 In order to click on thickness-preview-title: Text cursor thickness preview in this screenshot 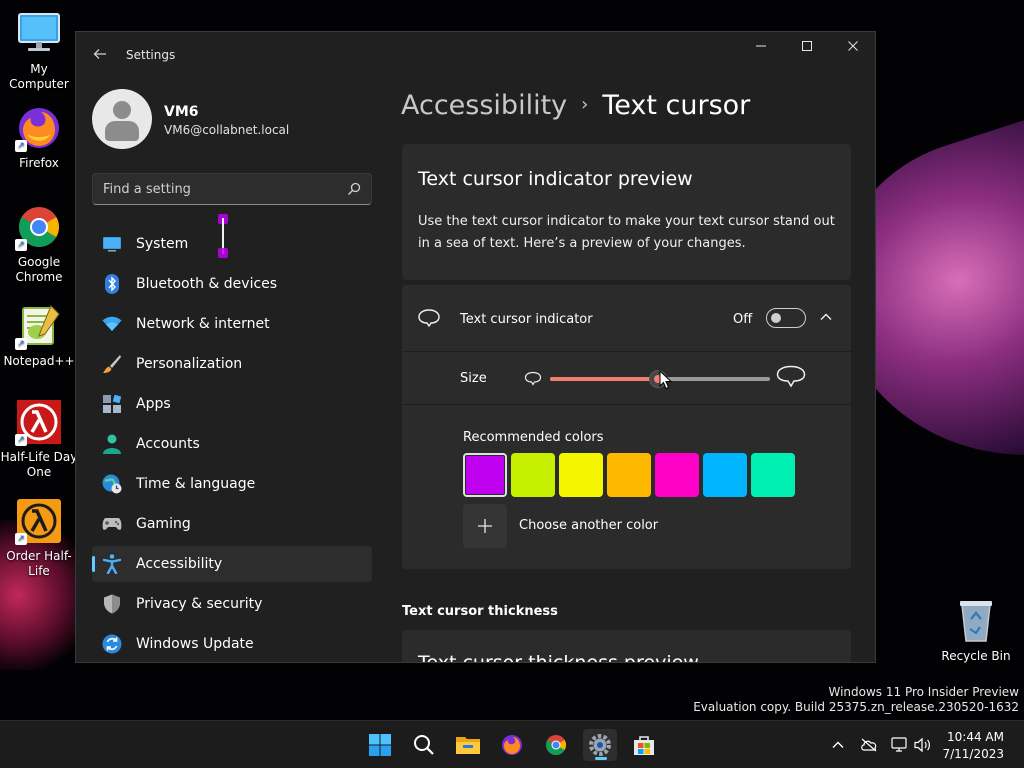, I will do `click(558, 657)`.